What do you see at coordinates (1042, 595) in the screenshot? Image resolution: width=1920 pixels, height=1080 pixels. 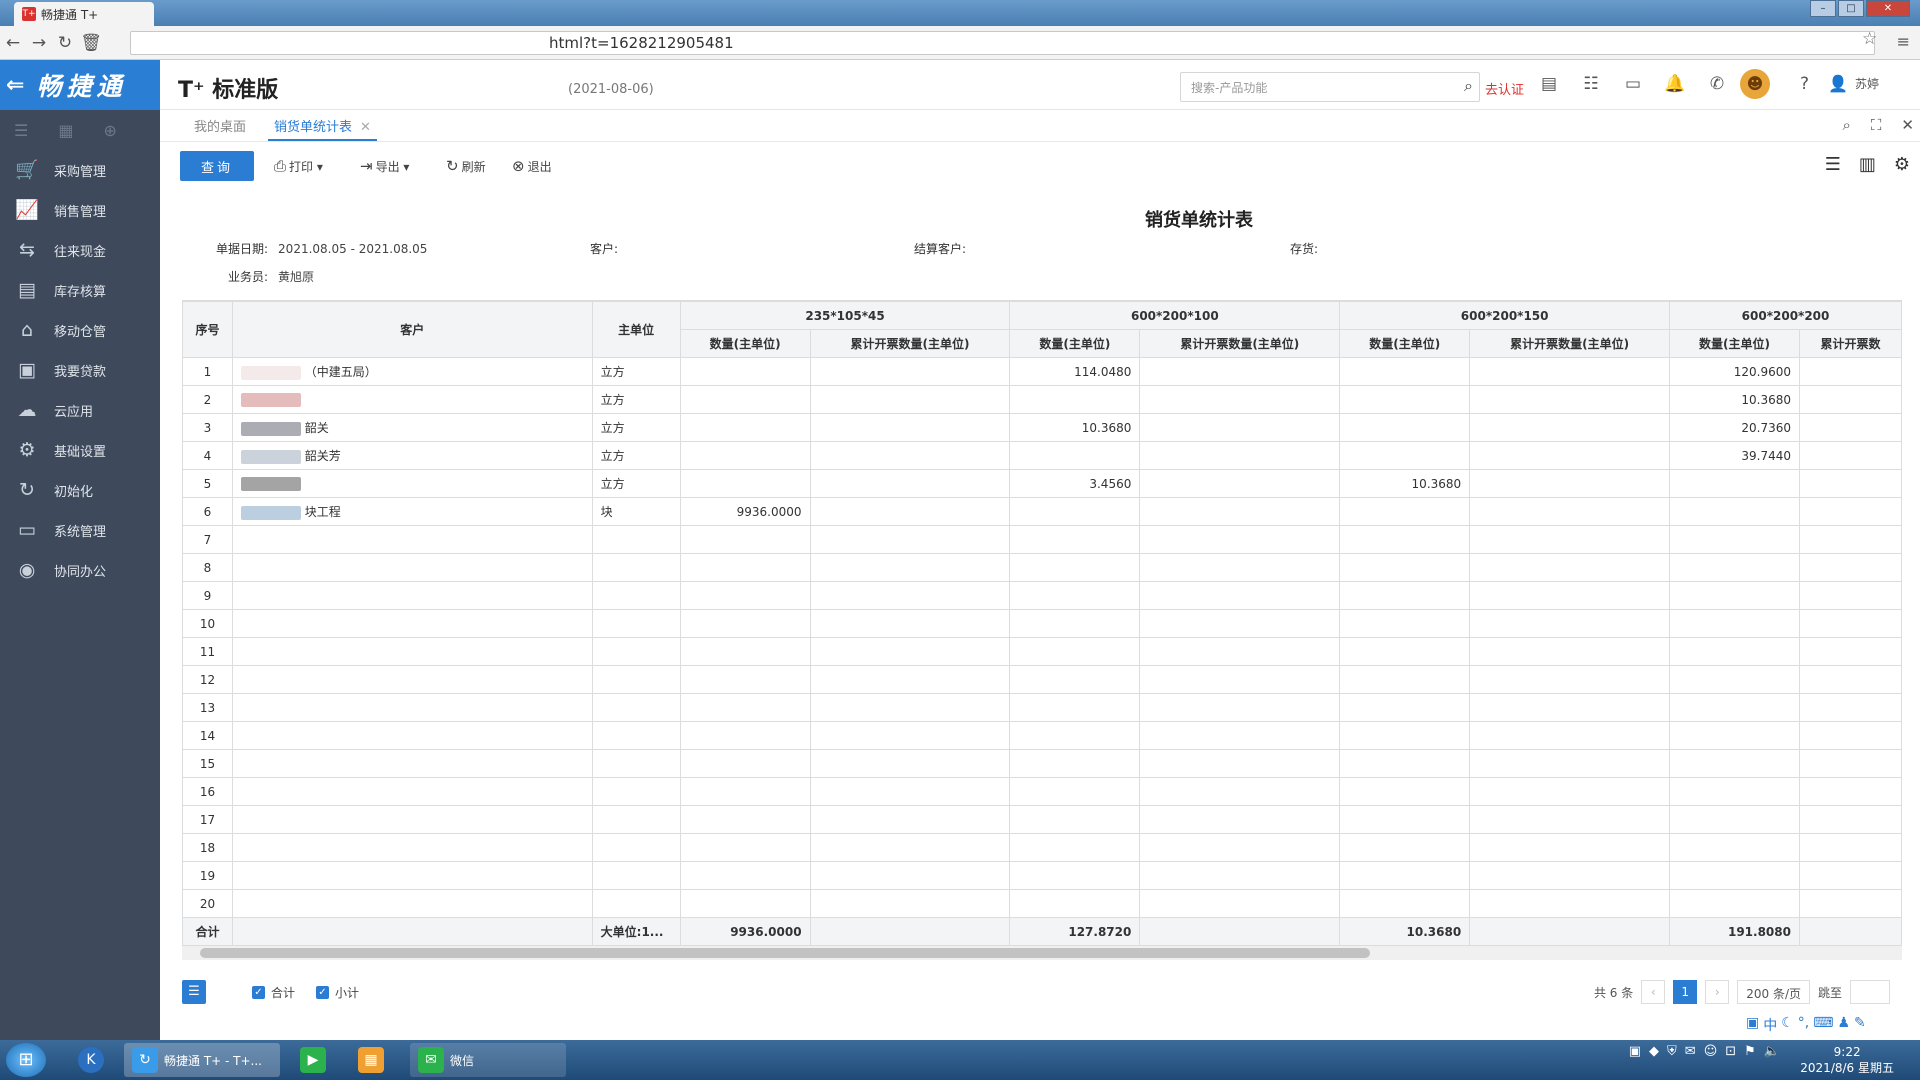 I see `table-row: 9` at bounding box center [1042, 595].